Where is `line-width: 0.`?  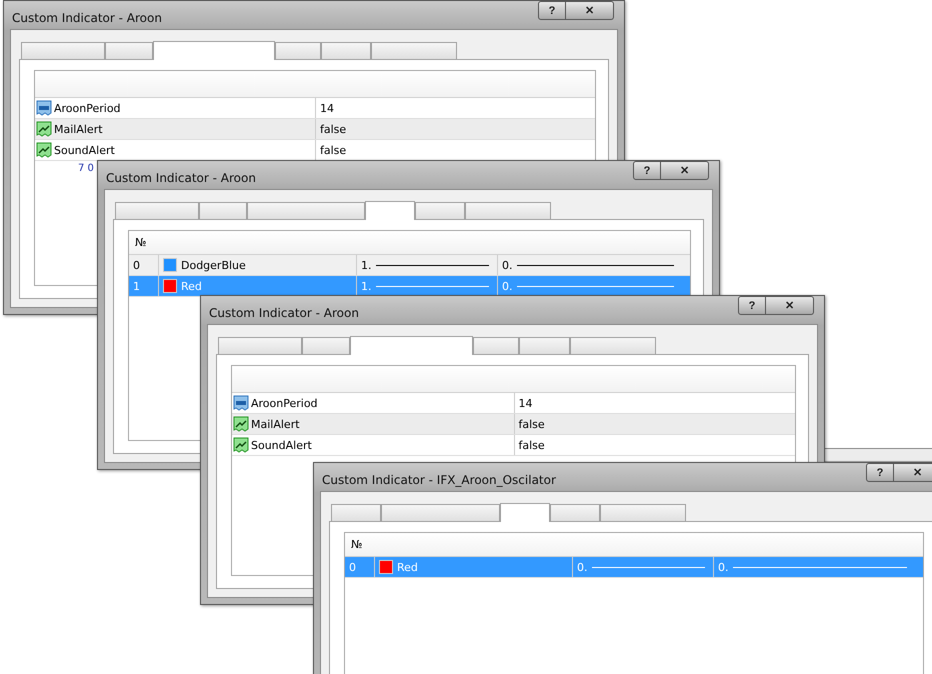
line-width: 0. is located at coordinates (582, 567).